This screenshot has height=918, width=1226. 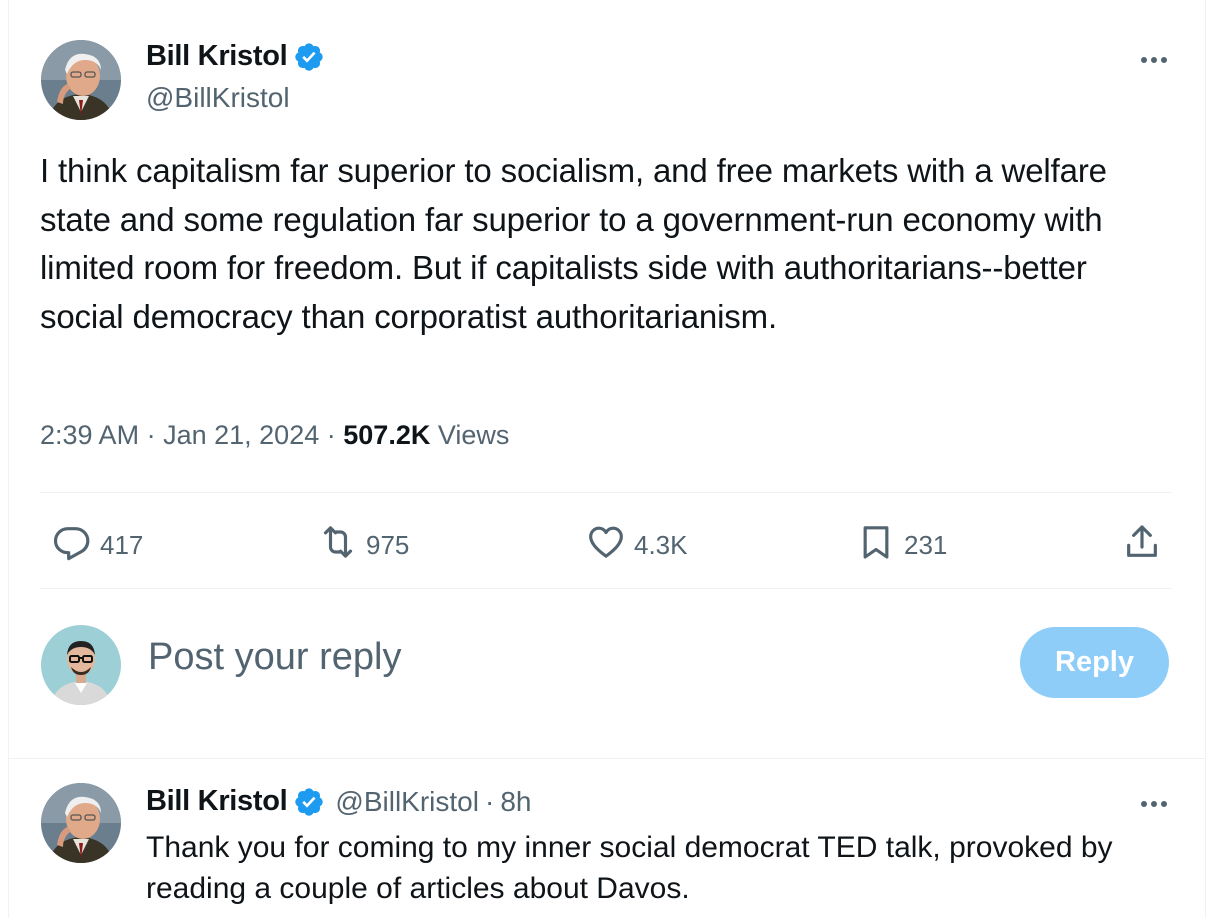 What do you see at coordinates (81, 80) in the screenshot?
I see `author-avatar` at bounding box center [81, 80].